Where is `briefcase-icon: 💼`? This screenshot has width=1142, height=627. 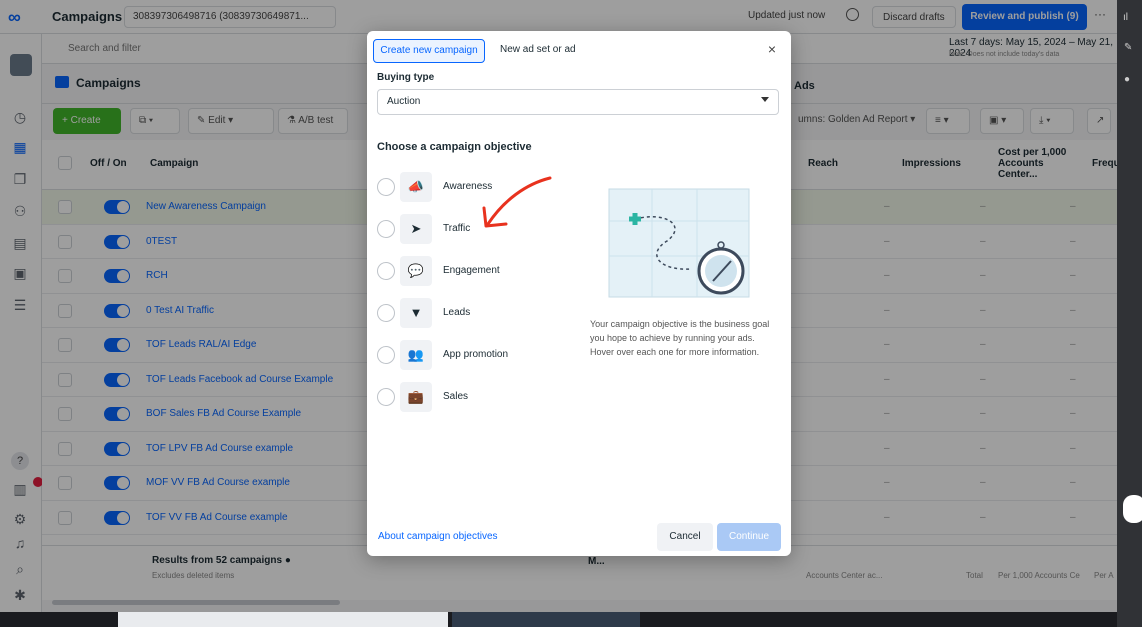 briefcase-icon: 💼 is located at coordinates (416, 397).